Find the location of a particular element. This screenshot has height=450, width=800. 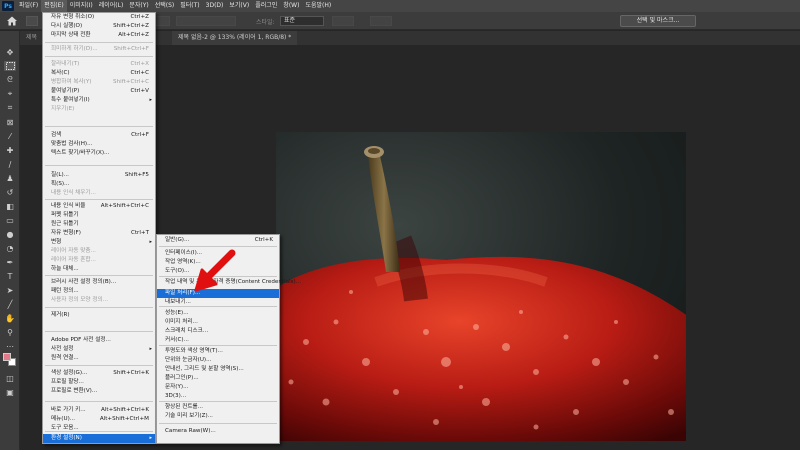

edit-menu-item-37: 환경 설정(N) ▸ is located at coordinates (99, 438).